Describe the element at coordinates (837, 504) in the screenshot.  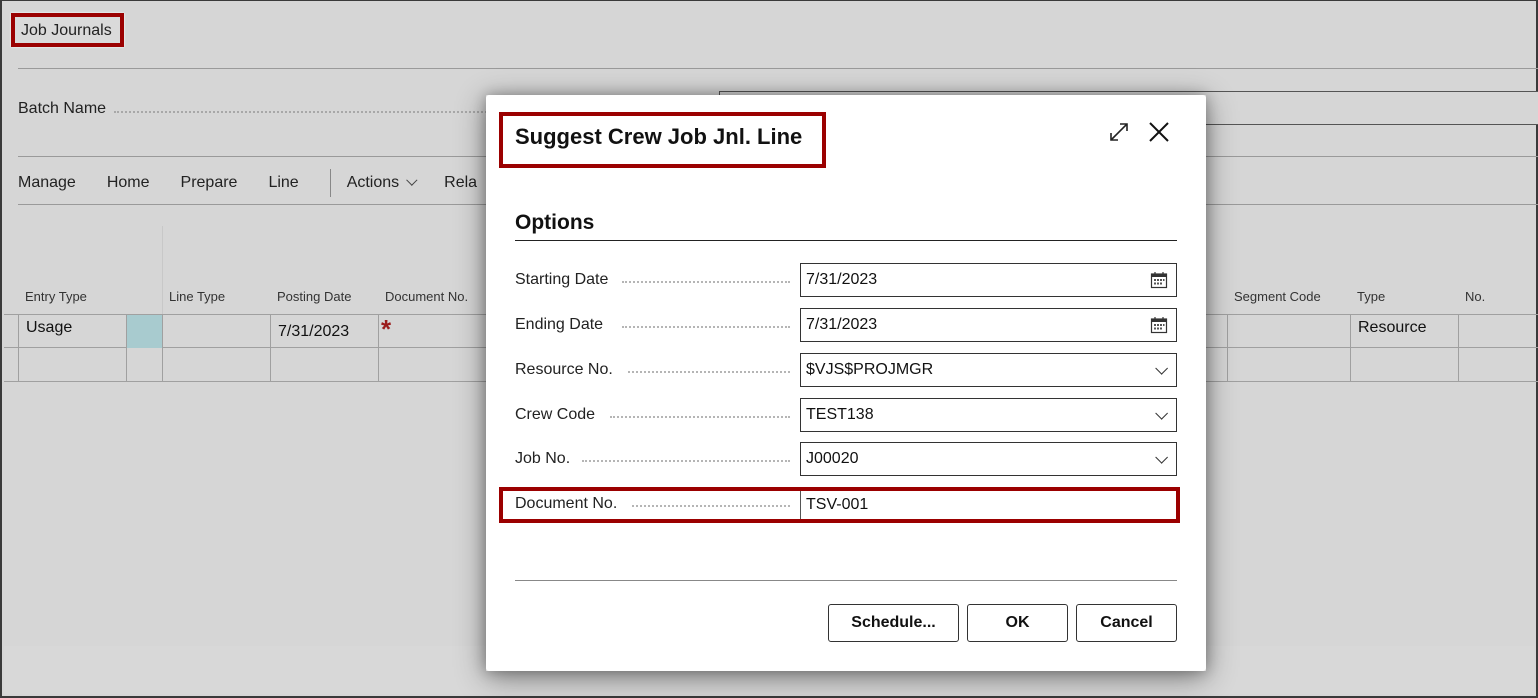
I see `document-no-value: TSV-001` at that location.